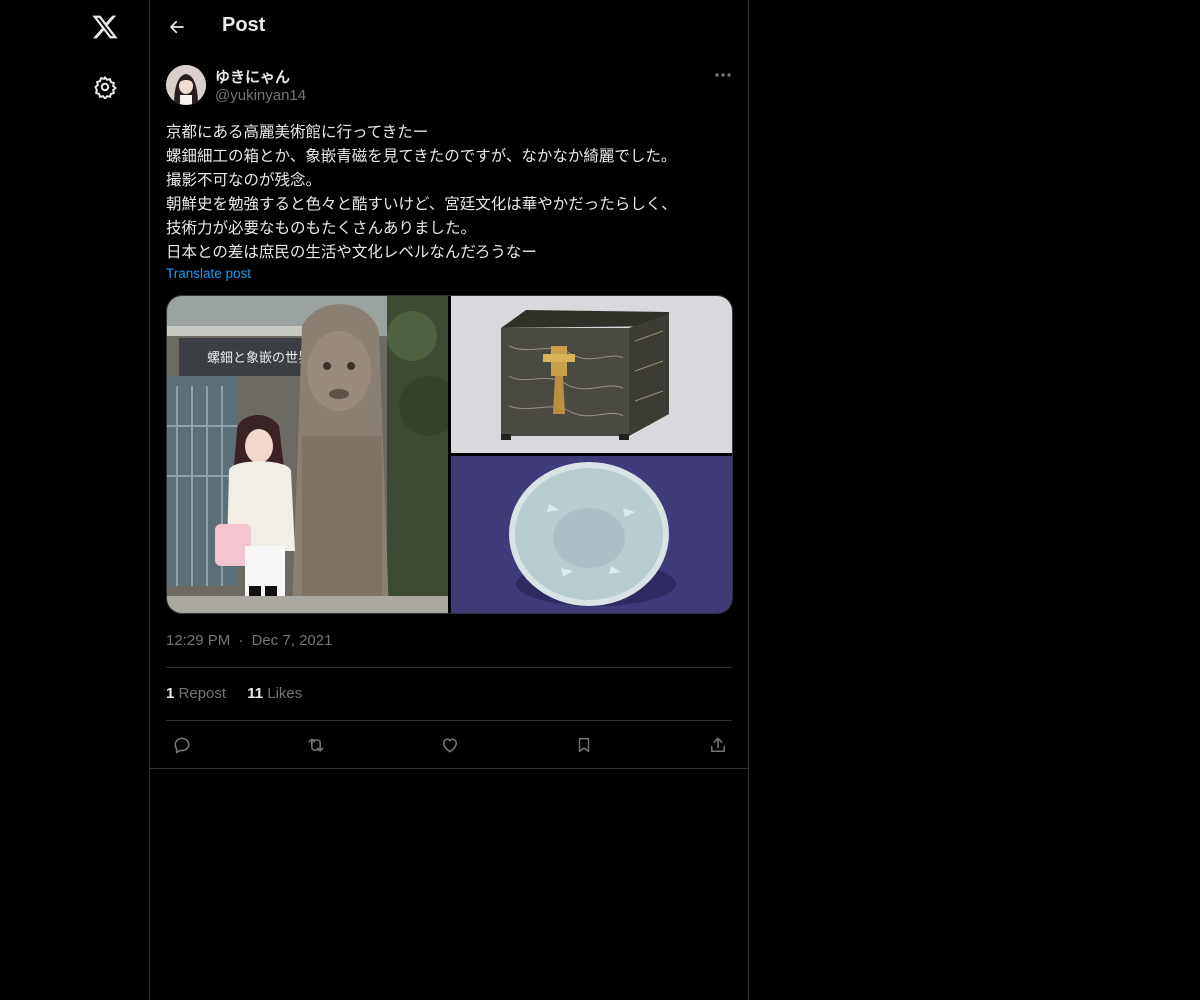 The height and width of the screenshot is (1000, 1200). Describe the element at coordinates (723, 75) in the screenshot. I see `more-options-icon` at that location.